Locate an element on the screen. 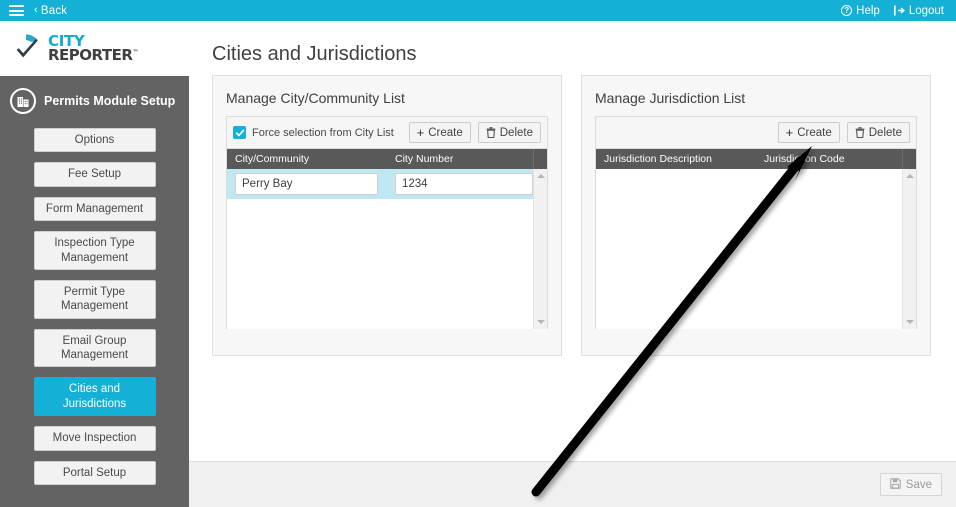  sidebar-item-label: Options is located at coordinates (94, 140).